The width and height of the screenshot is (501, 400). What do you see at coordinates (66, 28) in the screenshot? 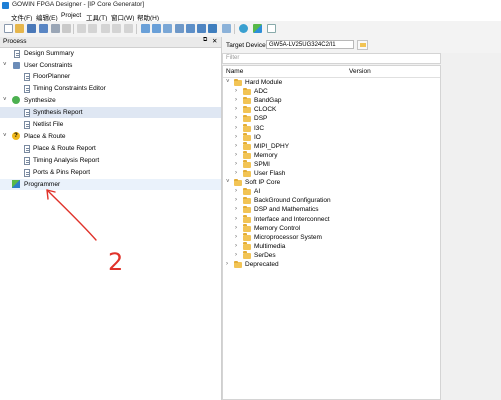
I see `print-icon` at bounding box center [66, 28].